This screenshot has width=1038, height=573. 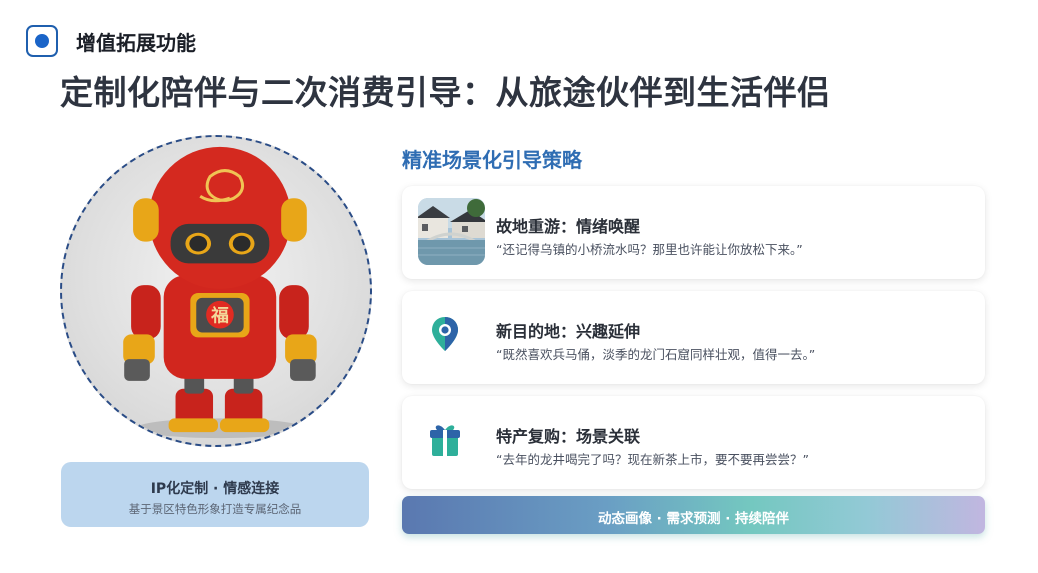 What do you see at coordinates (215, 489) in the screenshot?
I see `ip-card-title: IP化定制 · 情感连接` at bounding box center [215, 489].